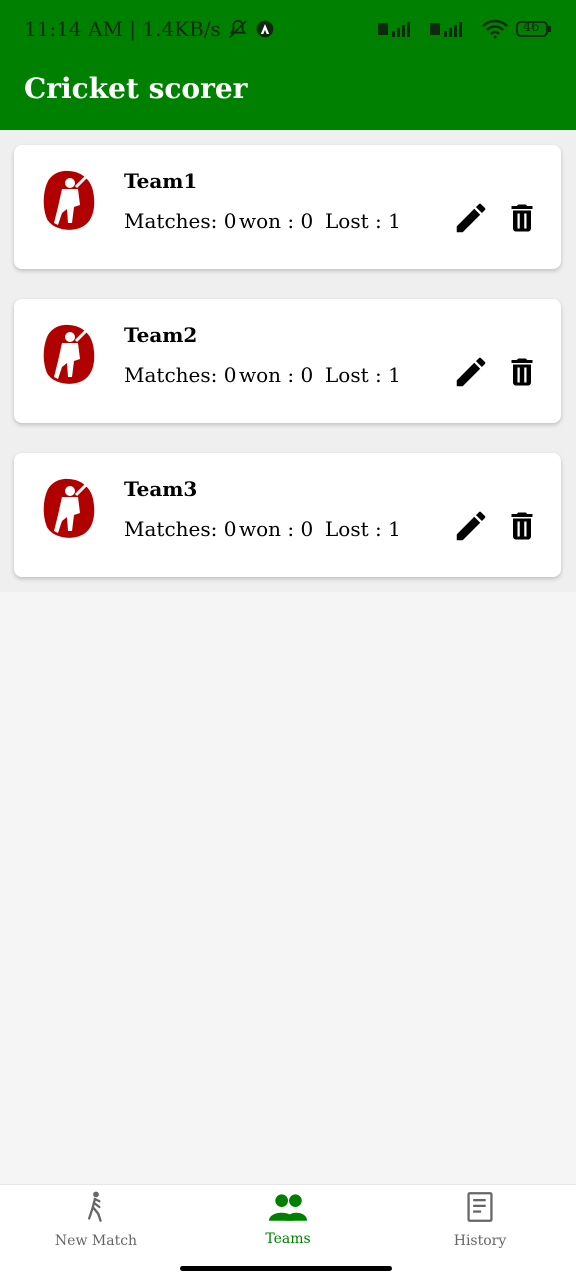 The image size is (576, 1281). I want to click on team-name: Team2, so click(161, 335).